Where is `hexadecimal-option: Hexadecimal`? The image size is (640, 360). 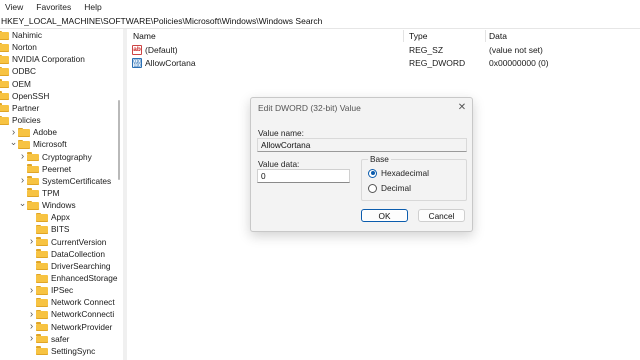
hexadecimal-option: Hexadecimal is located at coordinates (398, 173).